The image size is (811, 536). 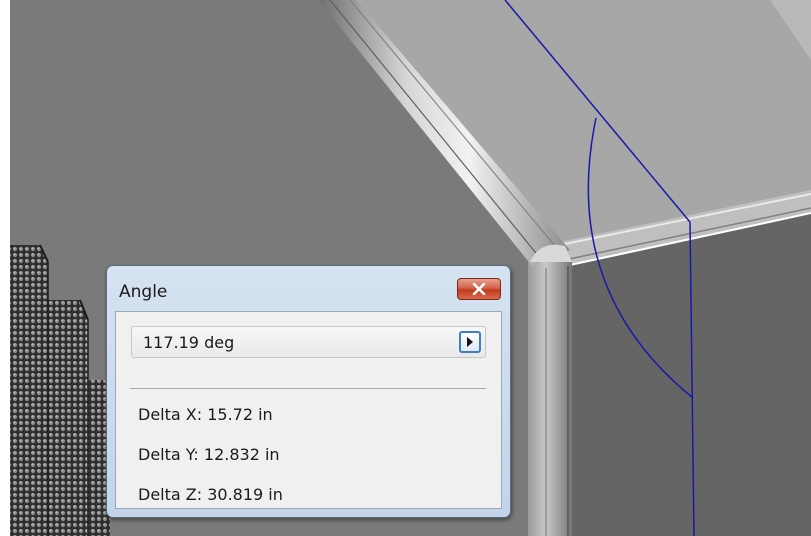 I want to click on play-right-icon, so click(x=470, y=342).